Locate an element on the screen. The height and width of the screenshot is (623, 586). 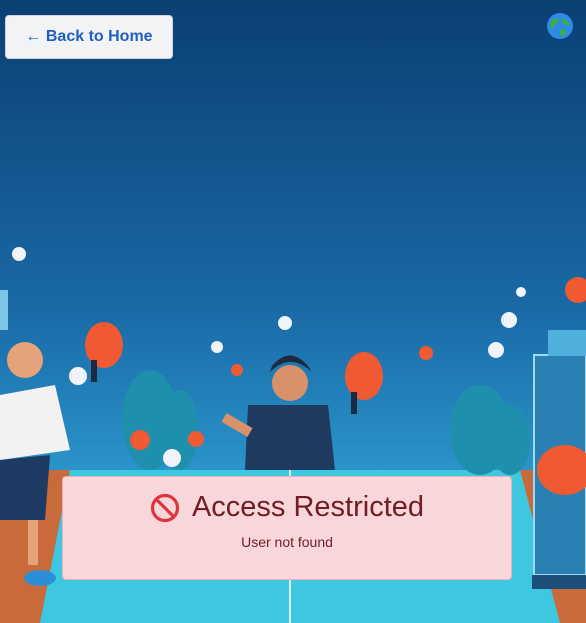
no-entry-icon is located at coordinates (165, 507).